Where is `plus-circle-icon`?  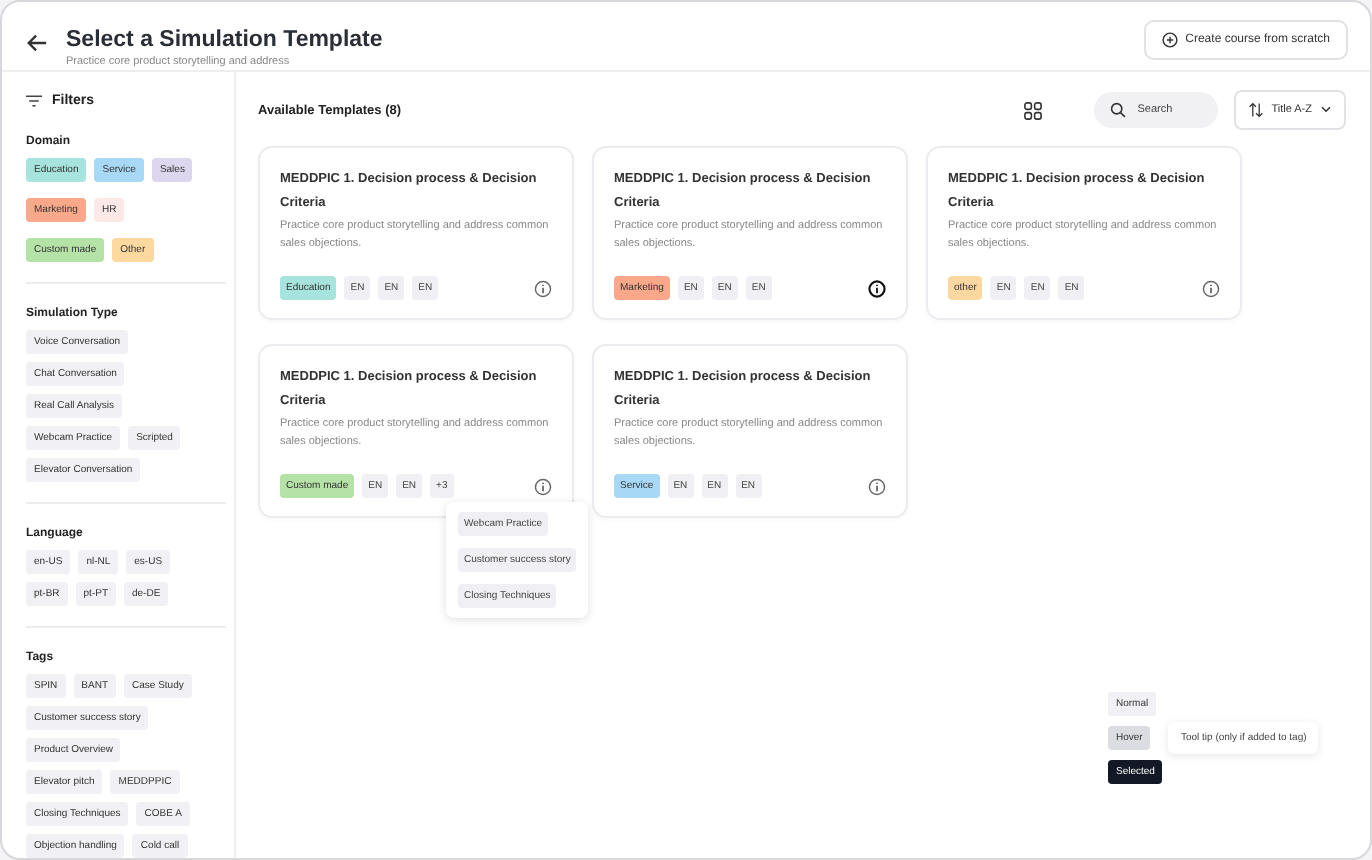
plus-circle-icon is located at coordinates (1169, 40).